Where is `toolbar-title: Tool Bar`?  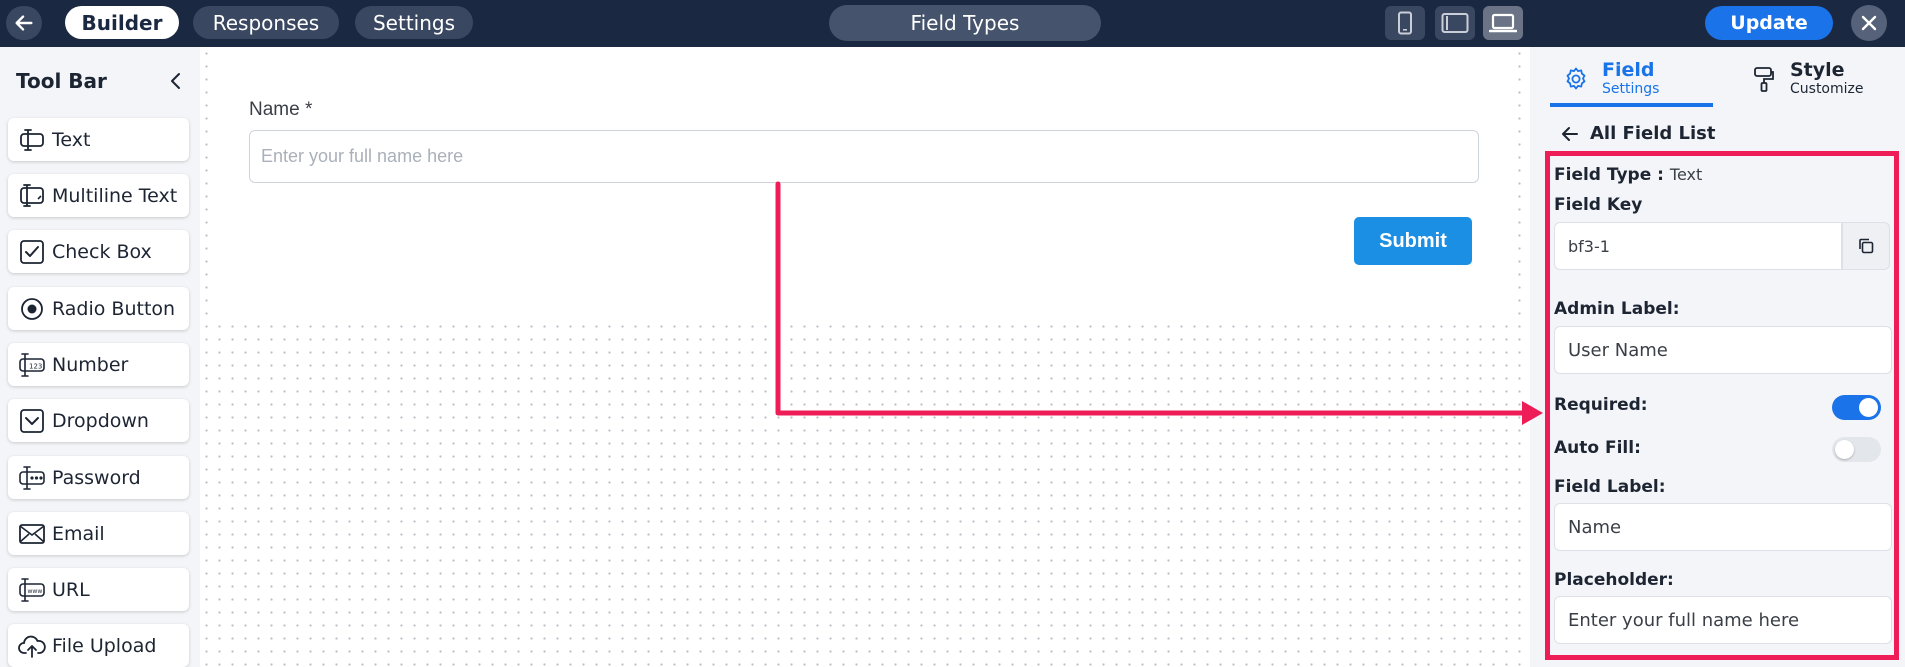
toolbar-title: Tool Bar is located at coordinates (61, 81).